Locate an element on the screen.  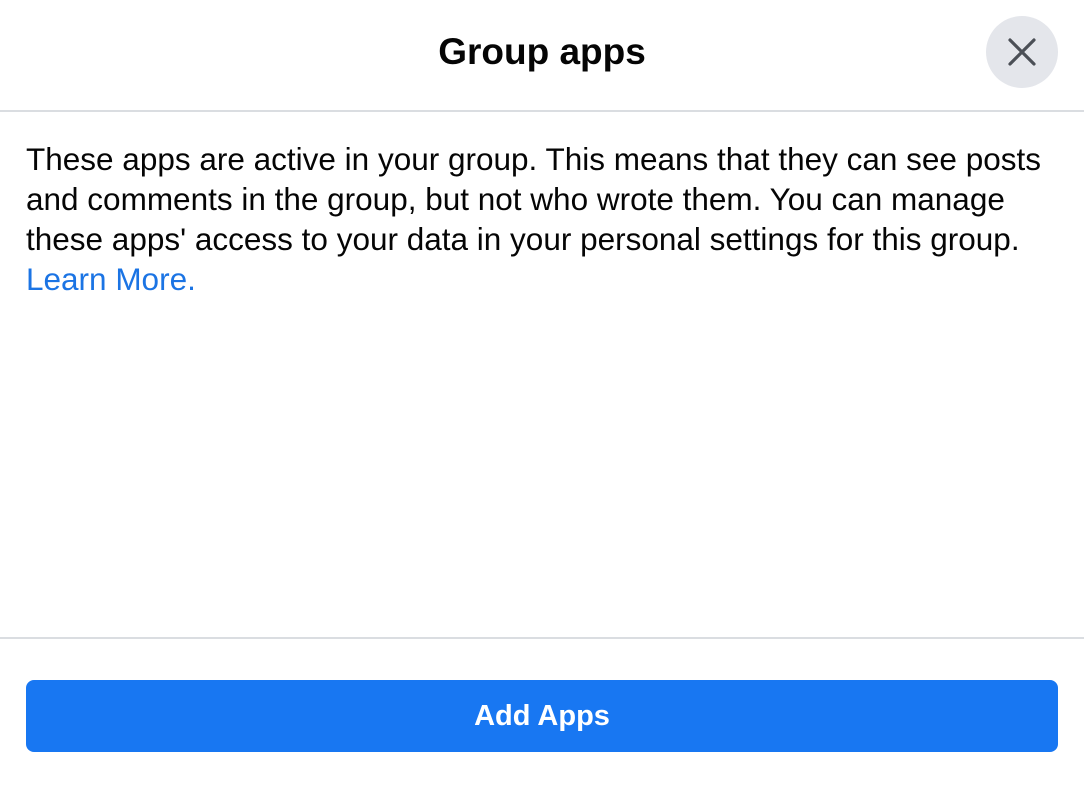
close-button is located at coordinates (1022, 52).